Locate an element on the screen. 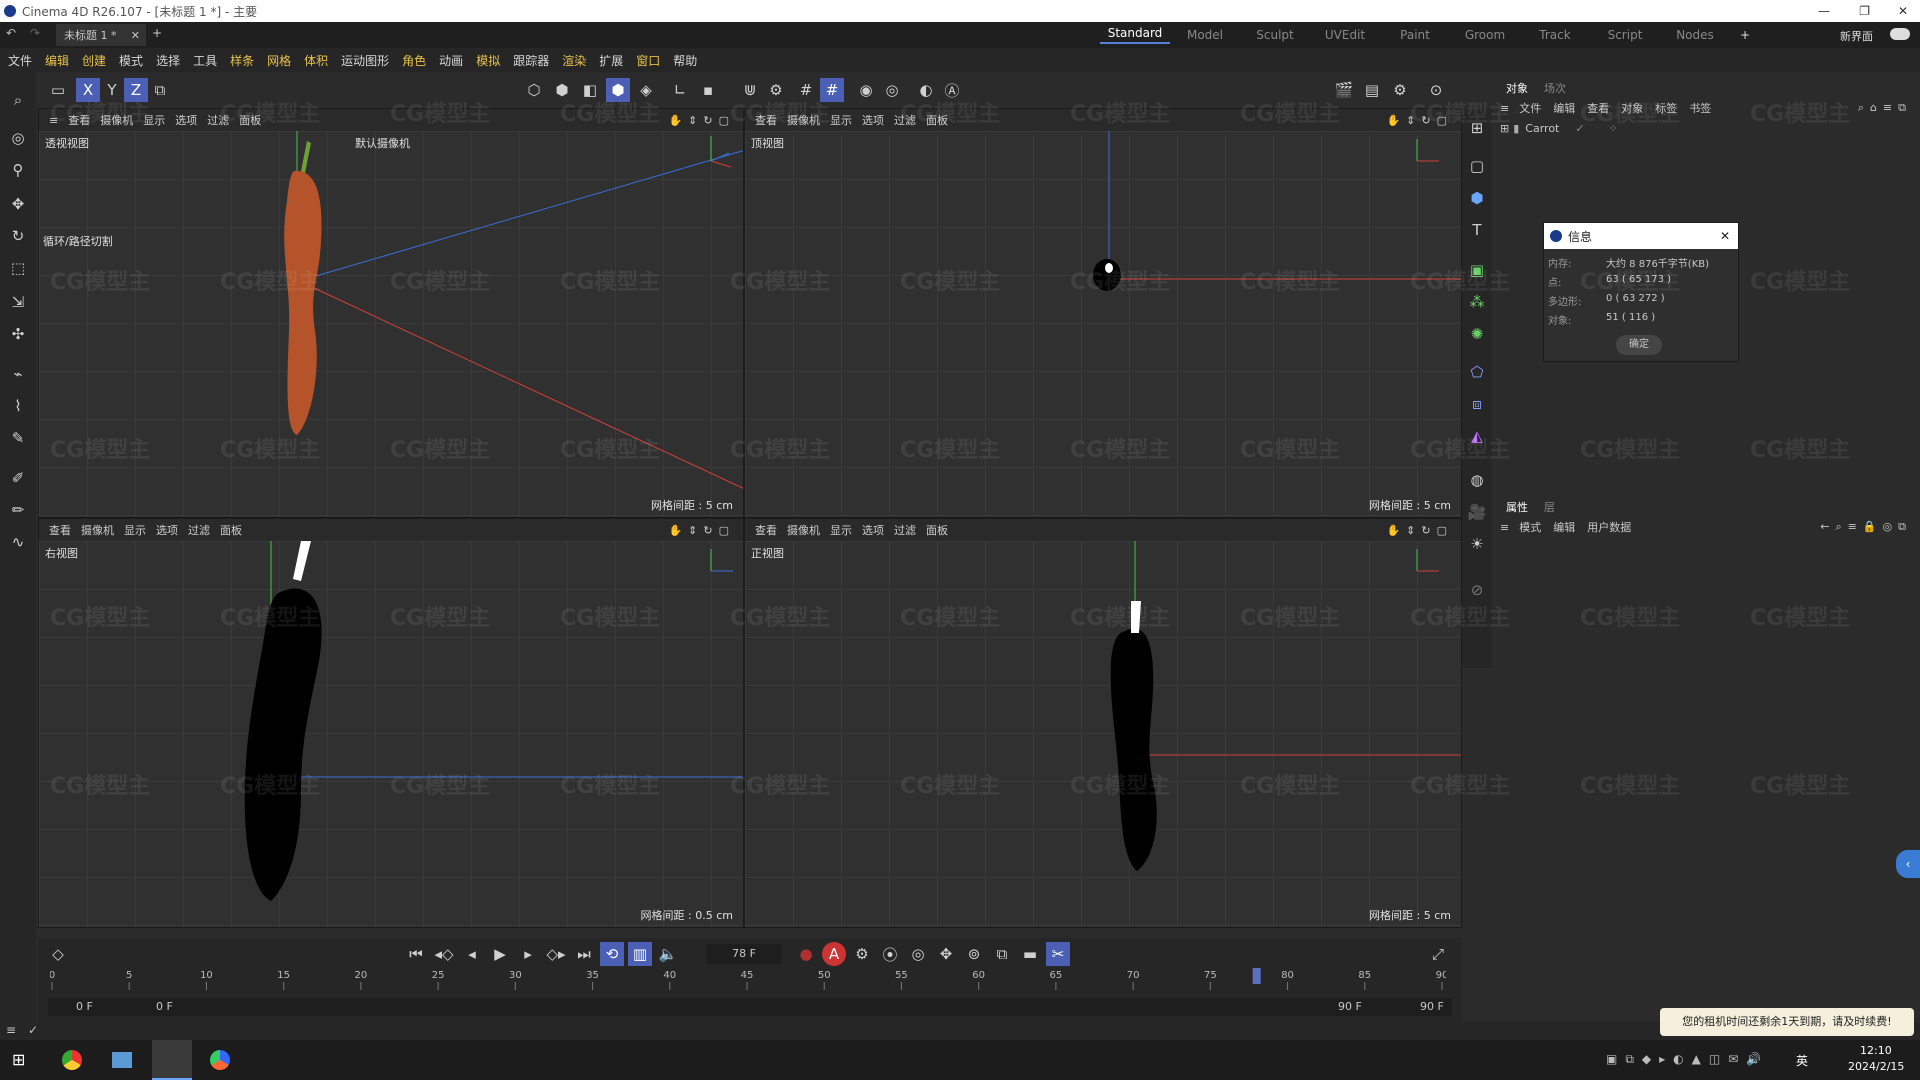 The image size is (1920, 1080). minimize-button: — is located at coordinates (1824, 11).